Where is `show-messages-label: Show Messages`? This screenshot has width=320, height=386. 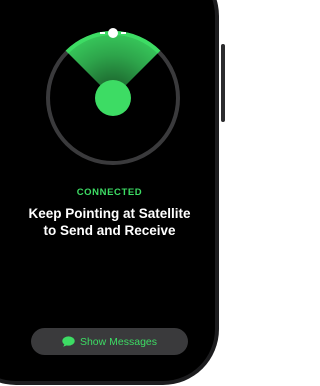 show-messages-label: Show Messages is located at coordinates (118, 341).